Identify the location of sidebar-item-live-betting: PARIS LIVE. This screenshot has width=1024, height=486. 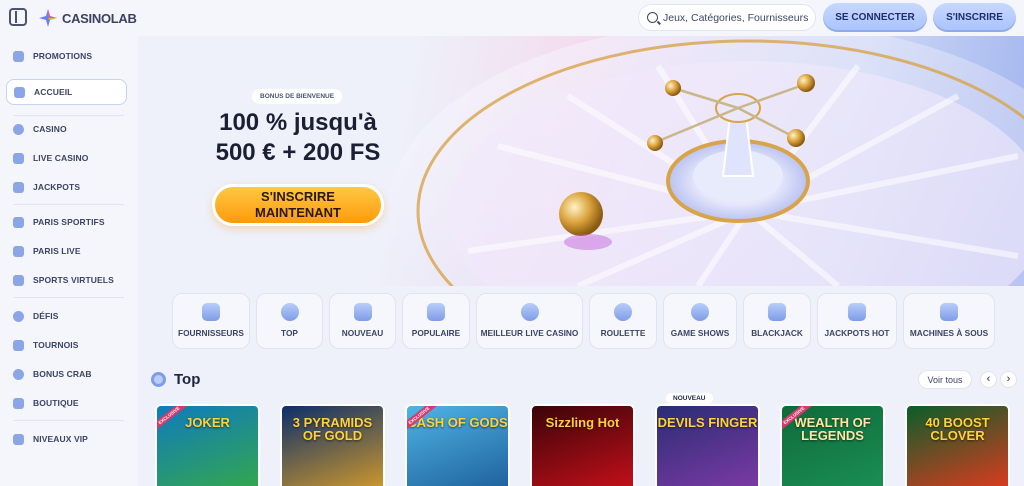
(66, 251).